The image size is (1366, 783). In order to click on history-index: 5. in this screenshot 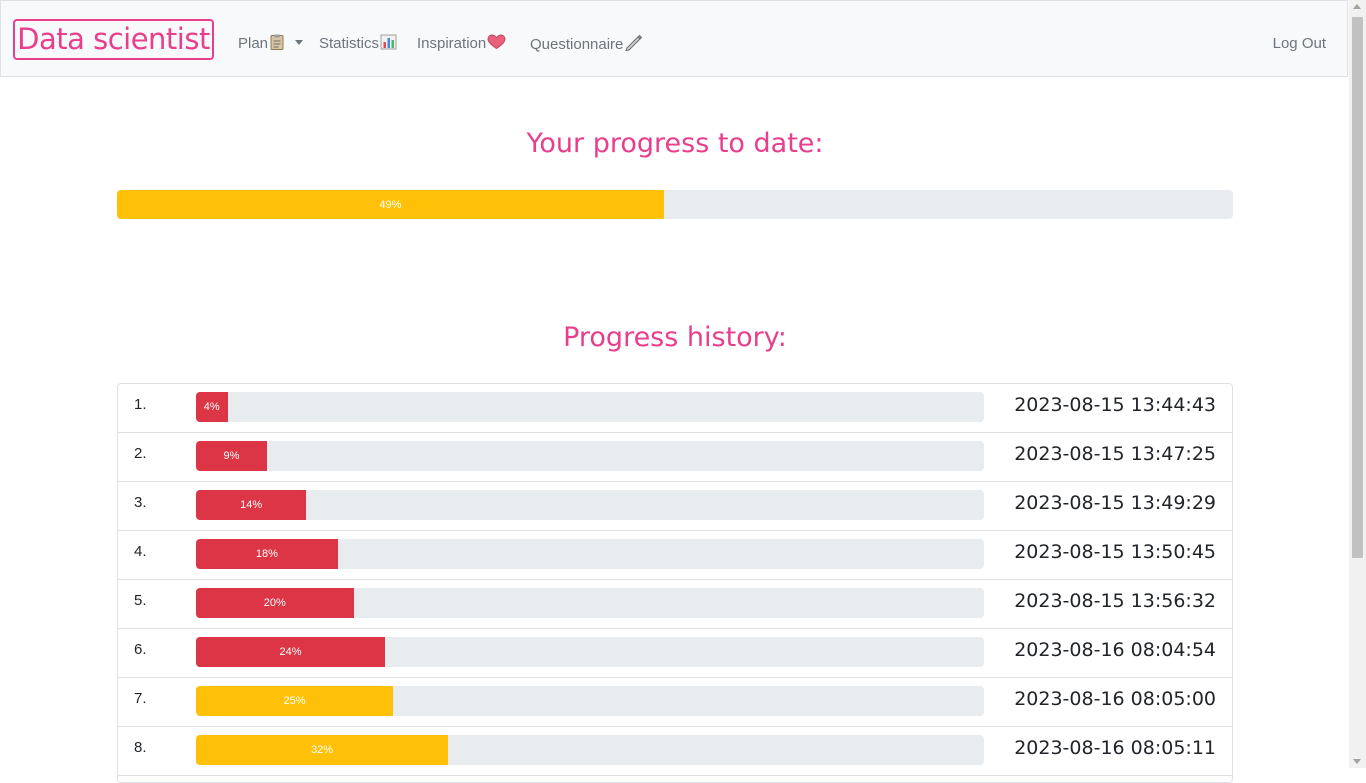, I will do `click(140, 600)`.